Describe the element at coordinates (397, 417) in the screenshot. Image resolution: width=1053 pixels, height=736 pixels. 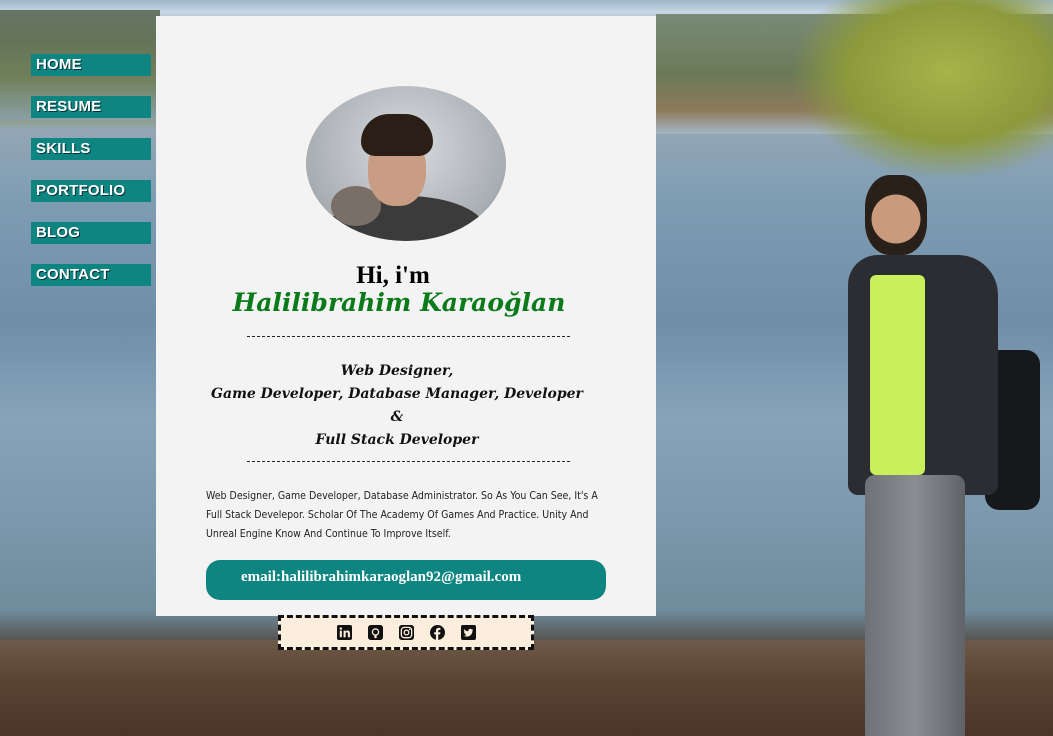
I see `role-line-3: &` at that location.